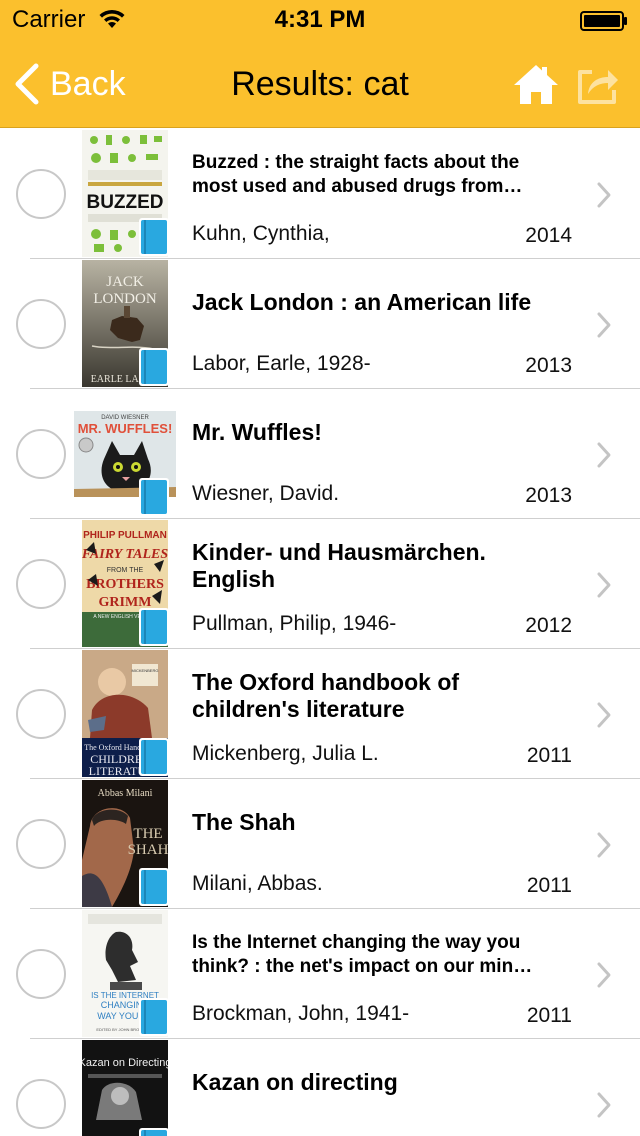 The width and height of the screenshot is (640, 1136). I want to click on result-author: Labor, Earle, 1928-, so click(281, 363).